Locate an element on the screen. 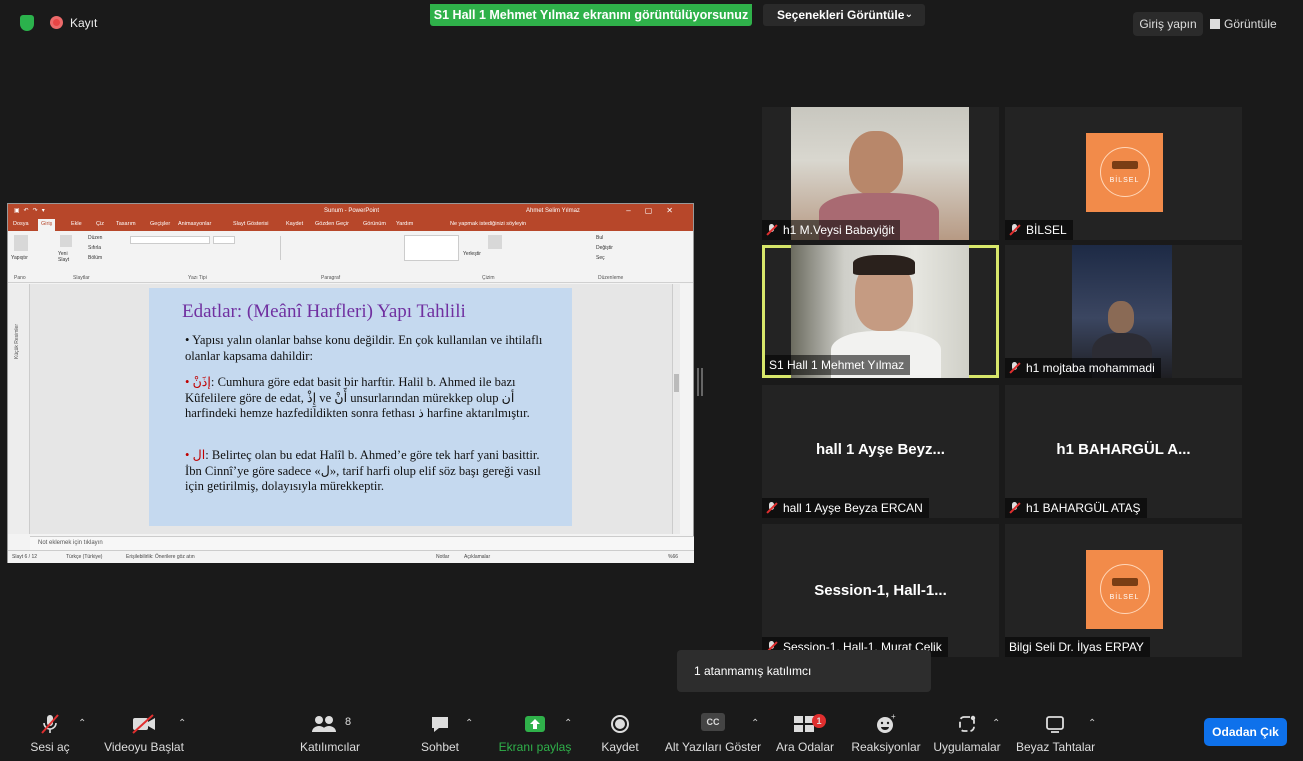 This screenshot has height=761, width=1303. ppt-tab: Animasyonlar is located at coordinates (195, 224).